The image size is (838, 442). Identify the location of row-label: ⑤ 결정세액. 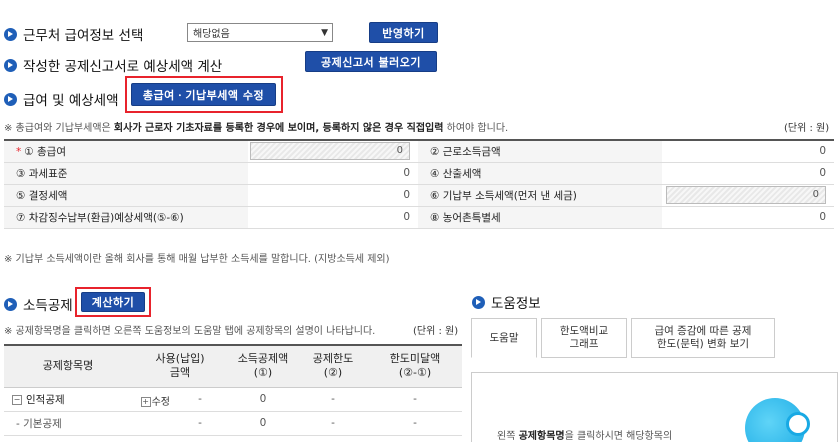
(126, 195).